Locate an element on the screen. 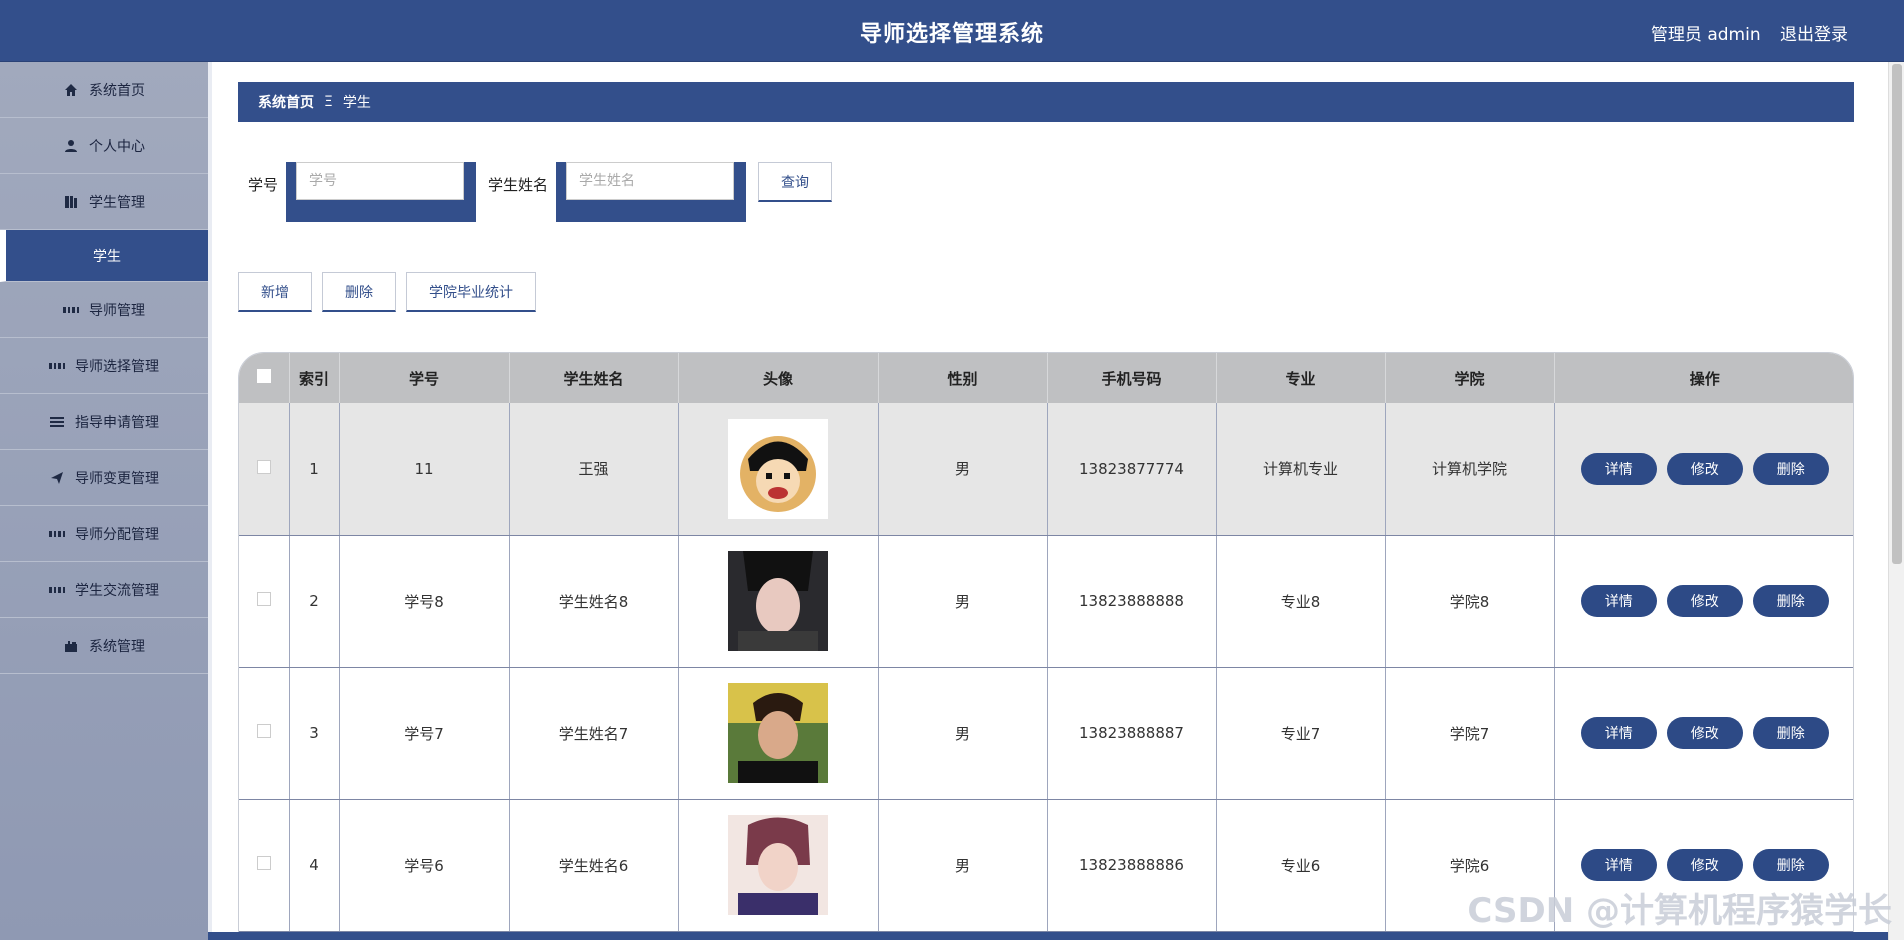  sidebar-item-home: 系统首页 is located at coordinates (104, 90).